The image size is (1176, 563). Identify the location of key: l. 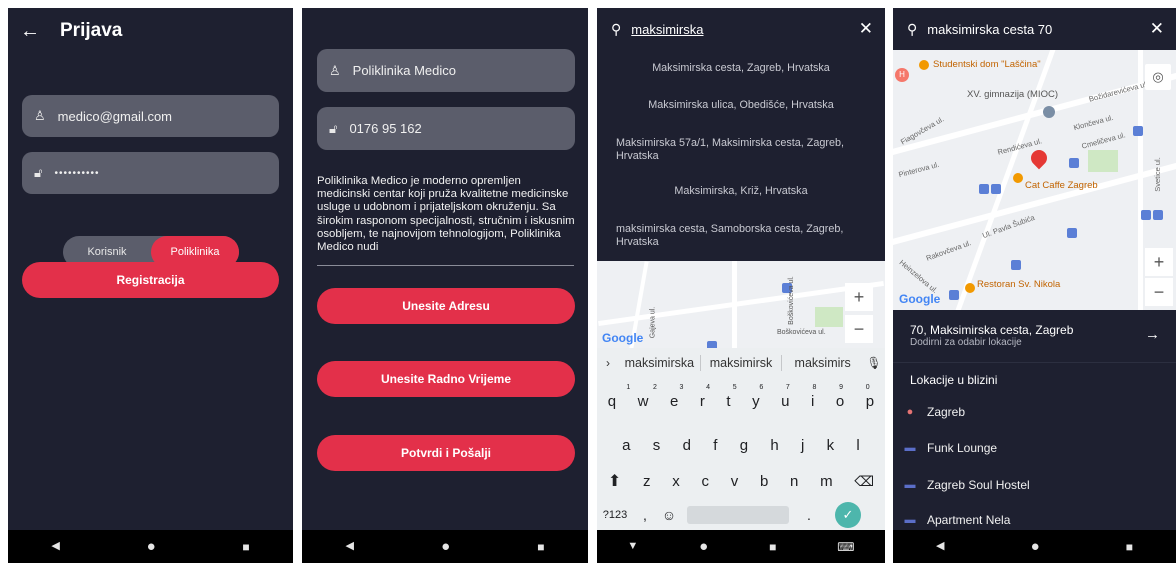
(857, 445).